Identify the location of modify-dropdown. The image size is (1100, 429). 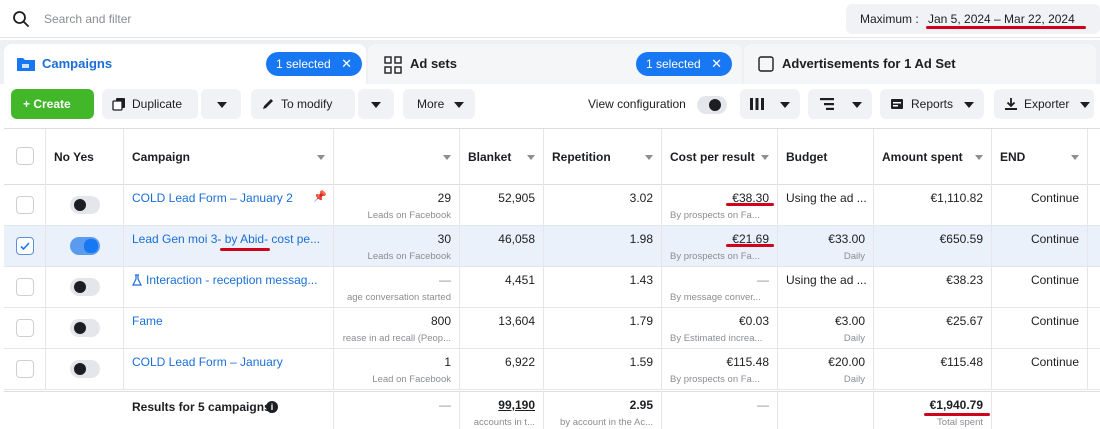
(376, 104).